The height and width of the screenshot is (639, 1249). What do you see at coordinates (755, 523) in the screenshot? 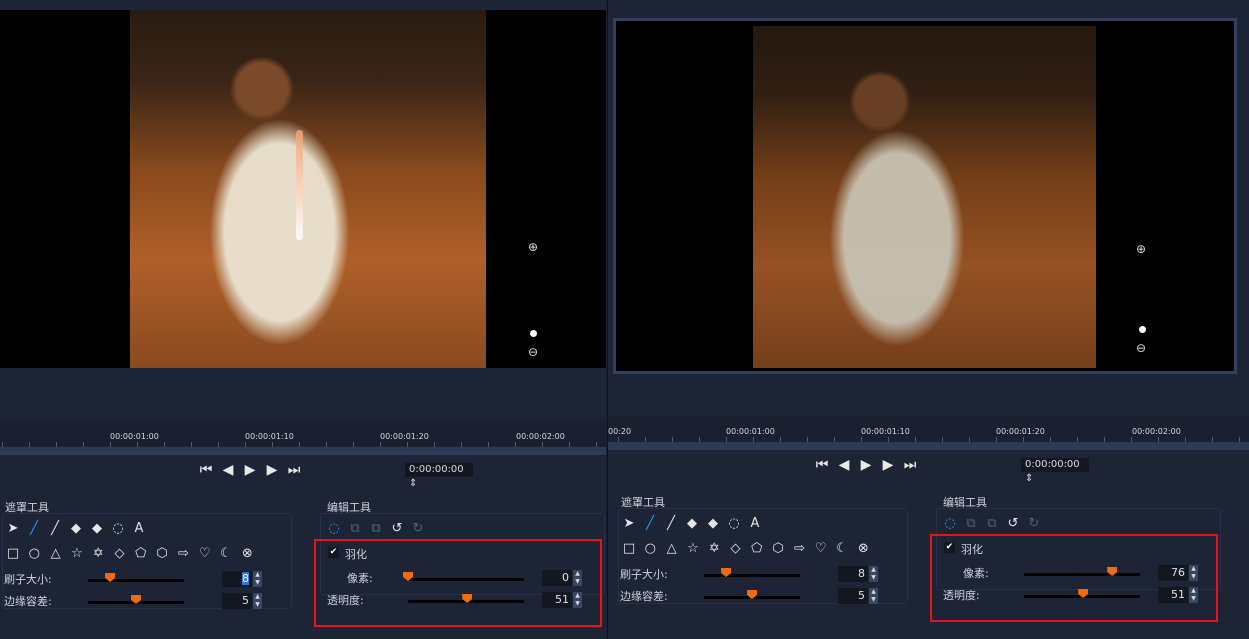
I see `text-icon: A` at bounding box center [755, 523].